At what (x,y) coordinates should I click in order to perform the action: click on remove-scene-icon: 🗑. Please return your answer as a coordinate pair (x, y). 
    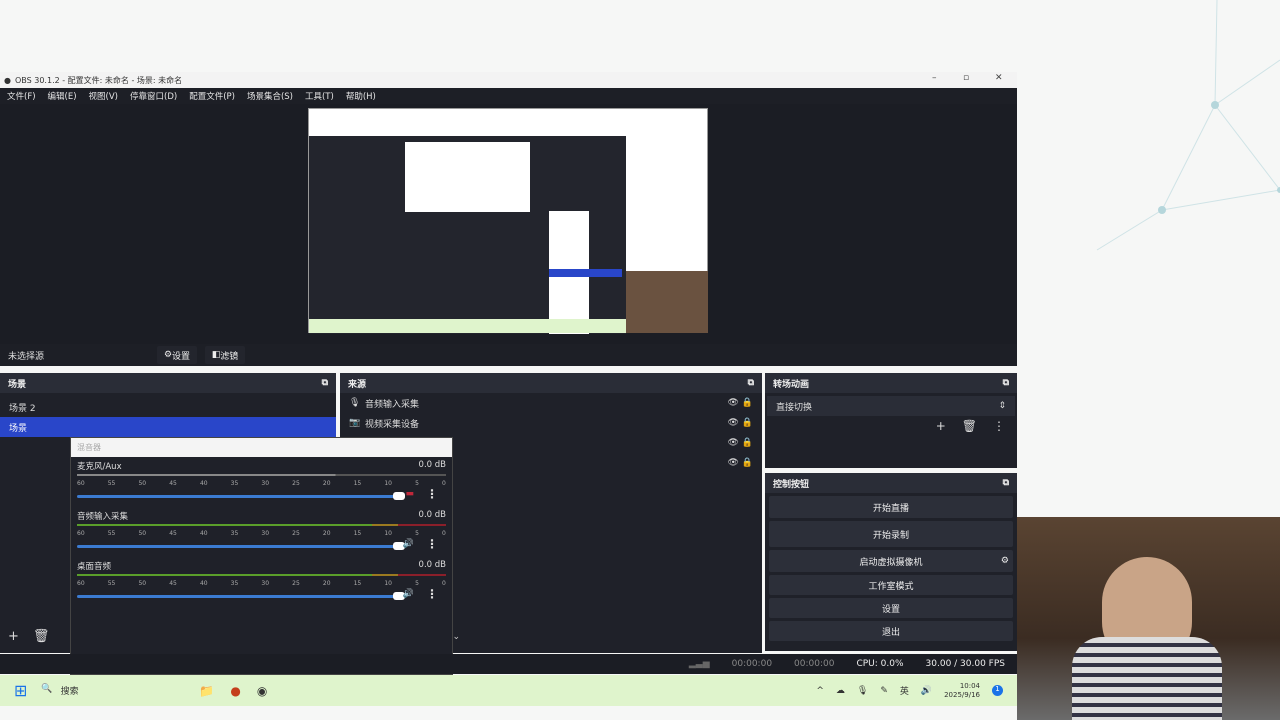
    Looking at the image, I should click on (41, 636).